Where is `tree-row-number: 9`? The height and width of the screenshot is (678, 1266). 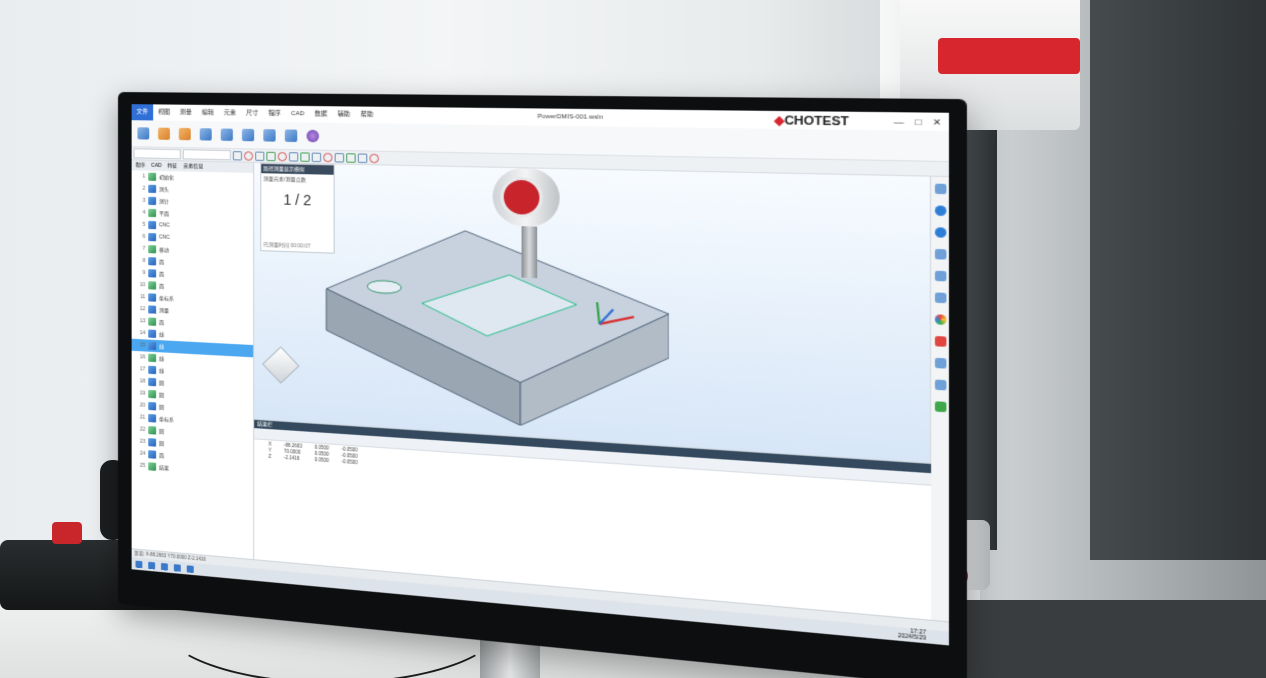
tree-row-number: 9 is located at coordinates (144, 273).